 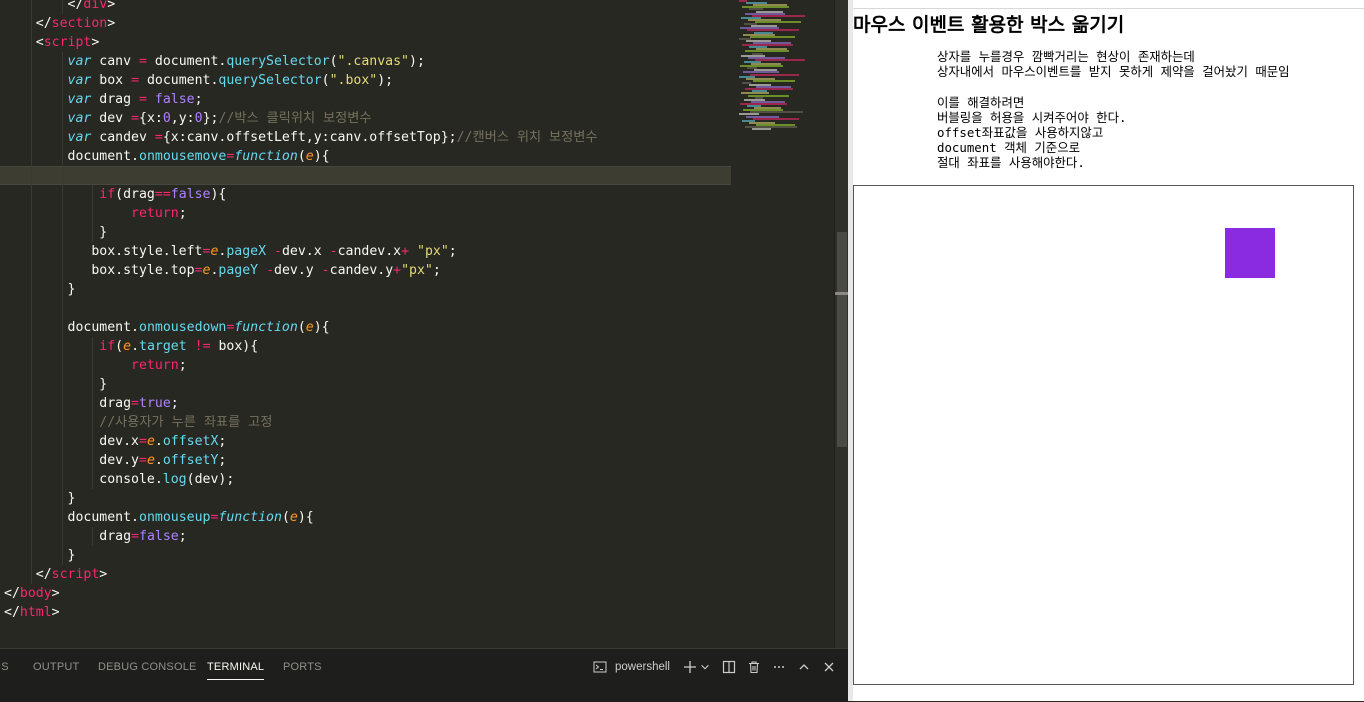 I want to click on chevron-down-icon, so click(x=705, y=667).